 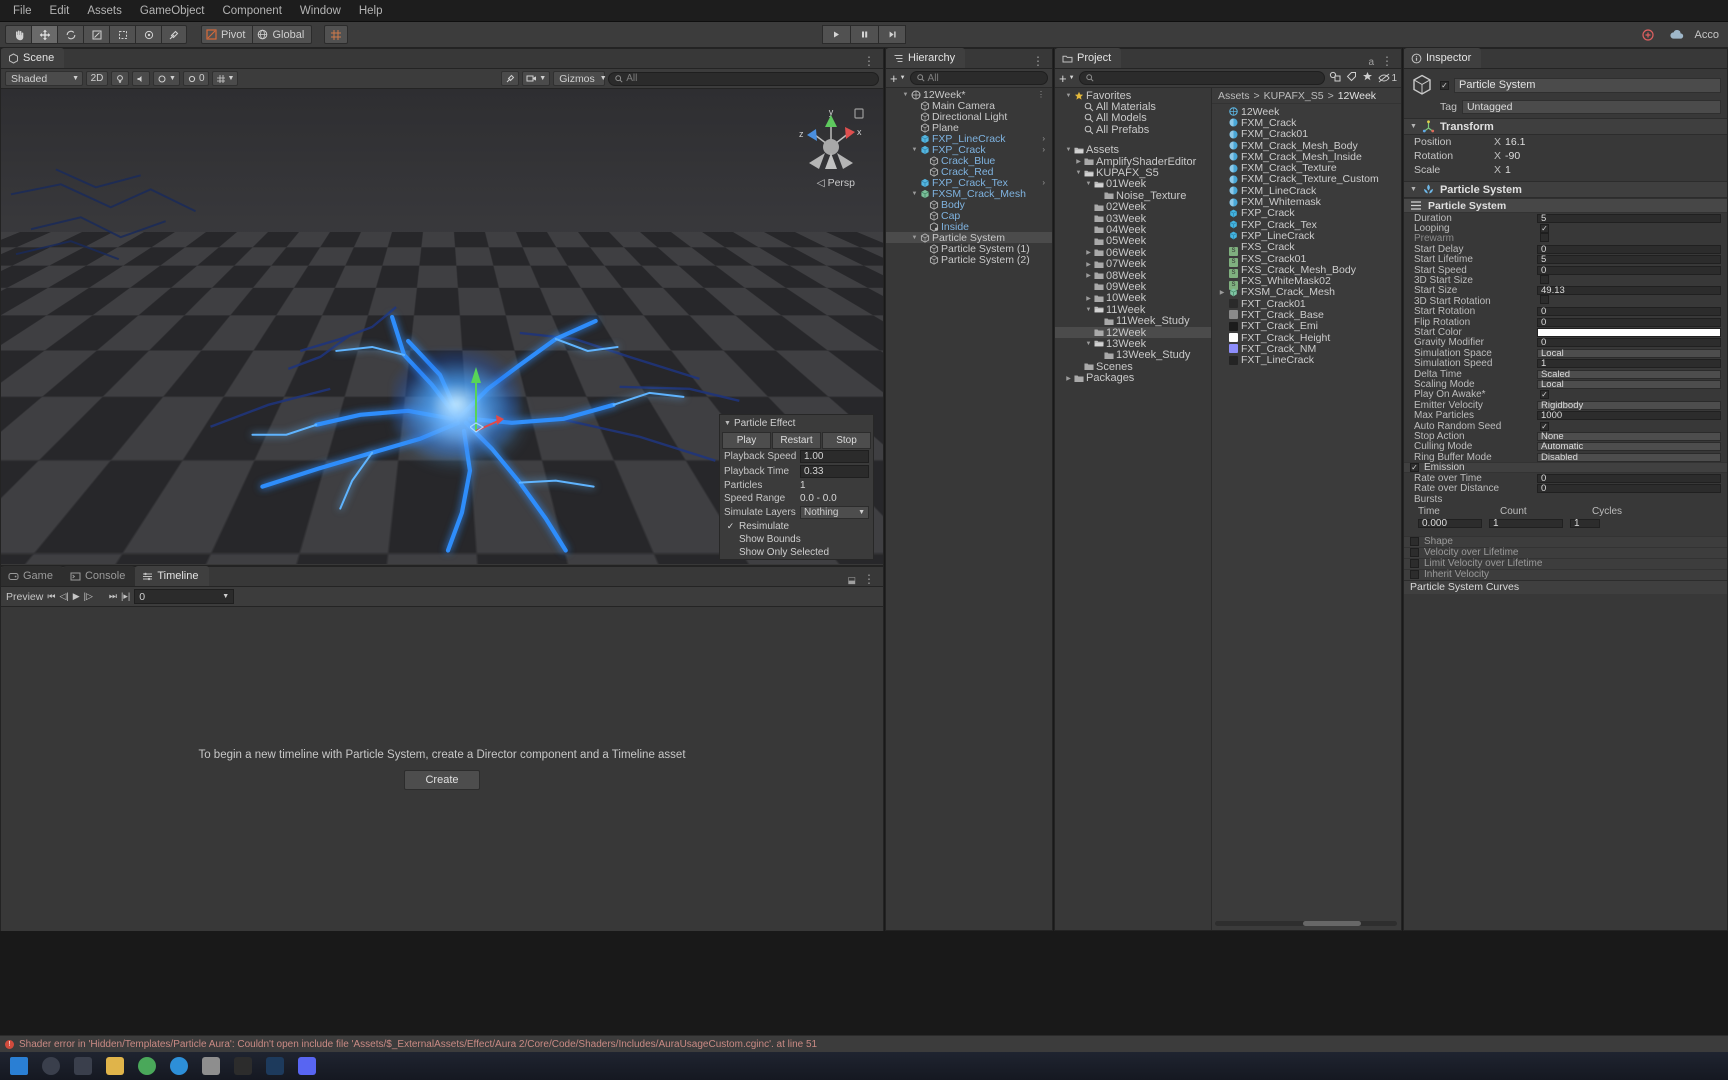 I want to click on asset-item-fxs-crack-mesh-body: ▶SFXS_Crack_Mesh_Body, so click(x=1306, y=271).